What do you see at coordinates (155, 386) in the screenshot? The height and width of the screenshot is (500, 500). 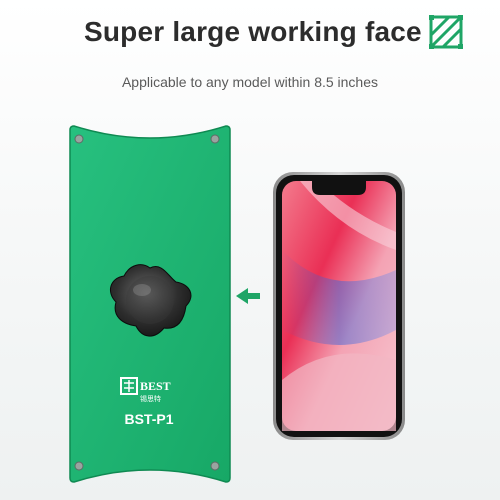 I see `brand-name: BEST` at bounding box center [155, 386].